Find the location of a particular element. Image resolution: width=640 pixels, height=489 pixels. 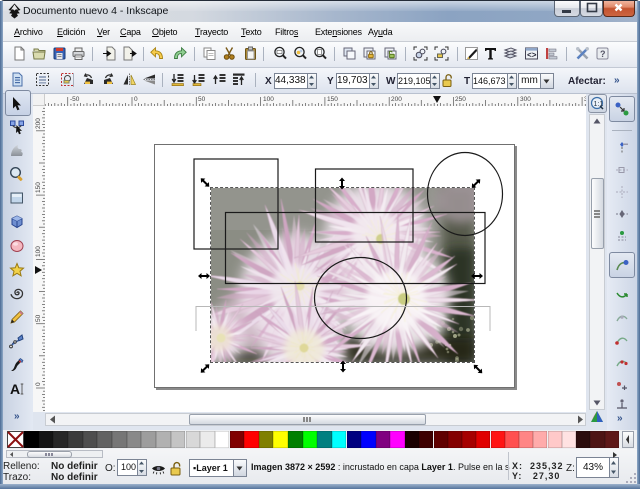

svg-text: 350 is located at coordinates (585, 99).